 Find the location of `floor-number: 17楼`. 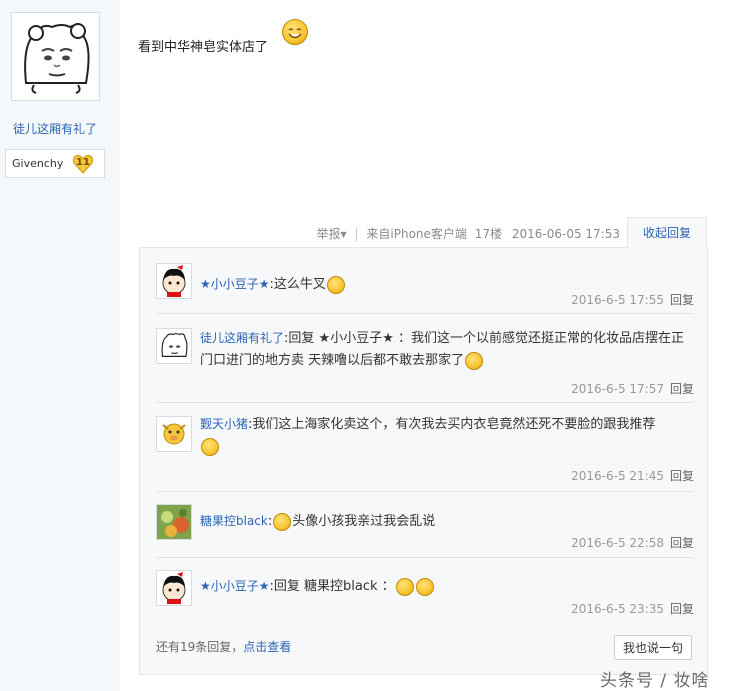

floor-number: 17楼 is located at coordinates (488, 234).